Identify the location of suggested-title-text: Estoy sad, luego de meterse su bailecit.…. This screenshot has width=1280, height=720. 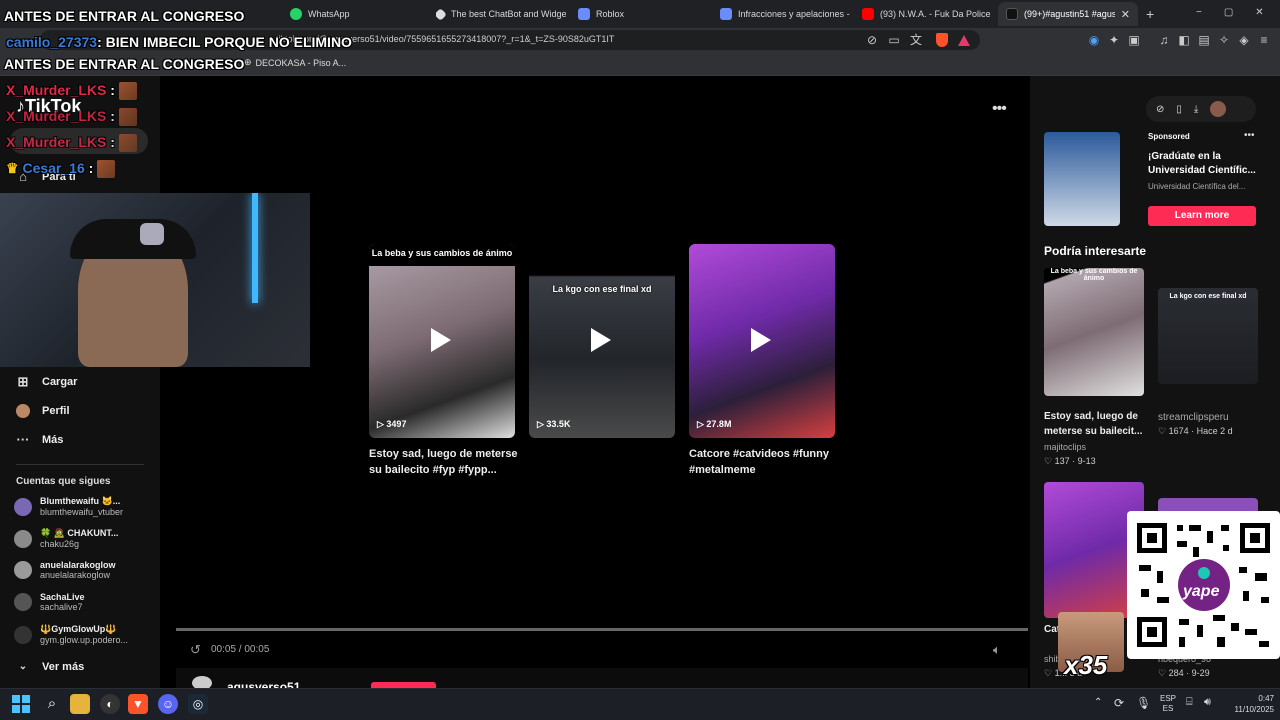
(1096, 424).